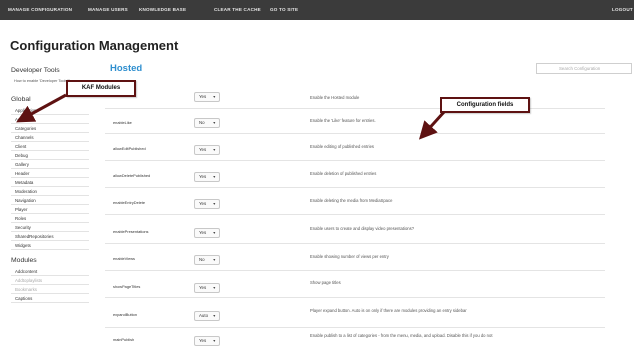 The height and width of the screenshot is (346, 634). What do you see at coordinates (41, 108) in the screenshot?
I see `kaf-arrow` at bounding box center [41, 108].